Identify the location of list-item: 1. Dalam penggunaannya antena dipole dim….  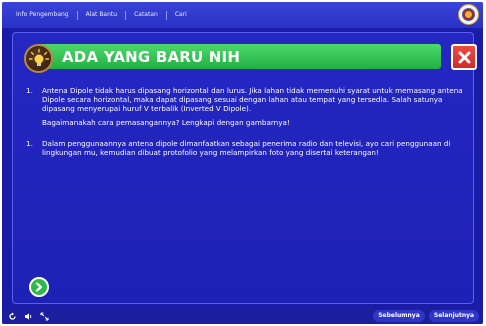
(246, 148).